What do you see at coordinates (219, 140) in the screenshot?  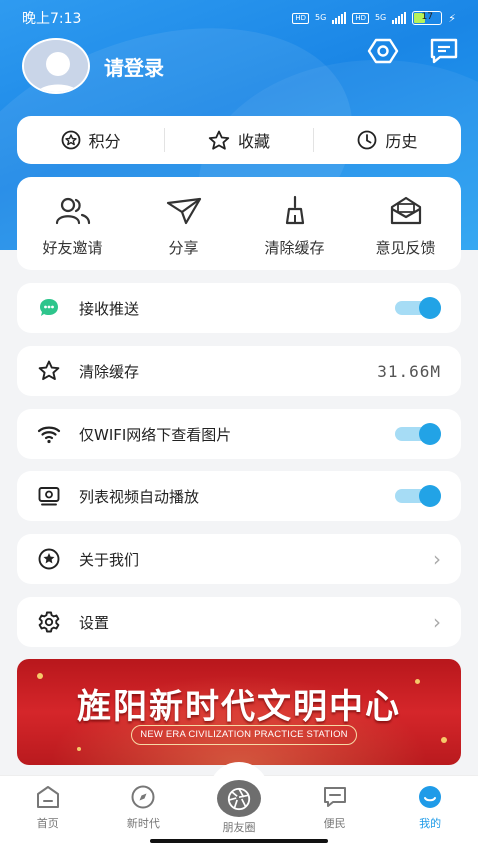 I see `star-icon` at bounding box center [219, 140].